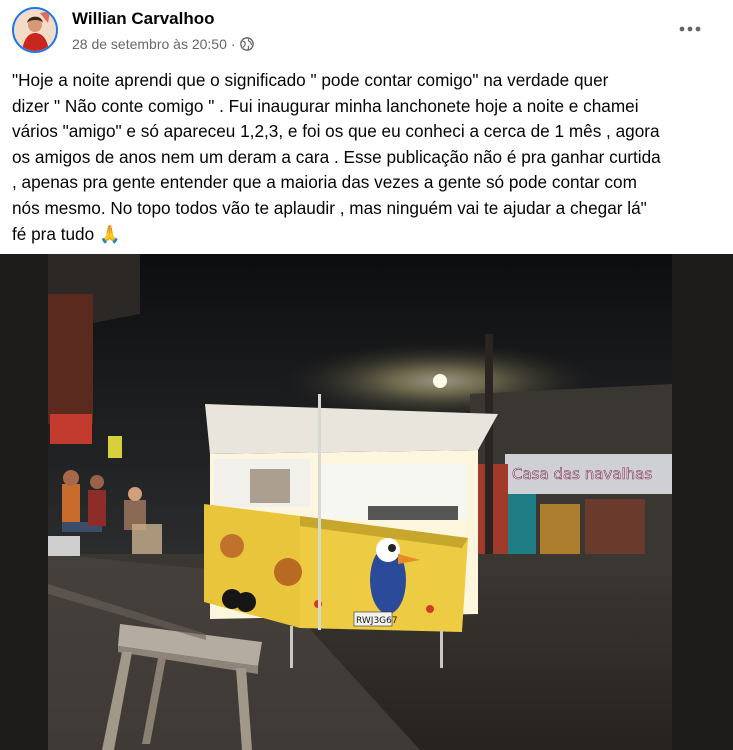 The height and width of the screenshot is (750, 733). What do you see at coordinates (246, 44) in the screenshot?
I see `globe-icon` at bounding box center [246, 44].